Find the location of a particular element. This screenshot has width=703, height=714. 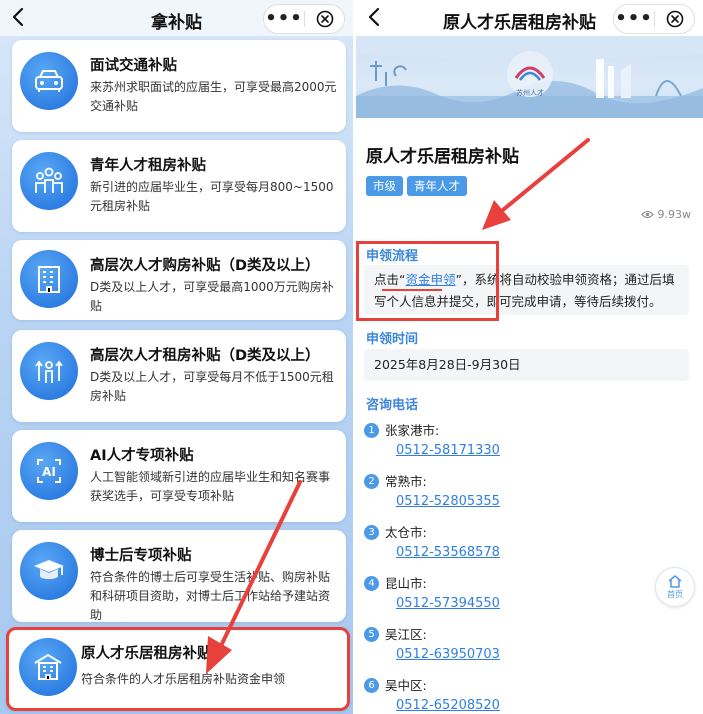

contact-phone-link: 0512-58171330 is located at coordinates (542, 450).